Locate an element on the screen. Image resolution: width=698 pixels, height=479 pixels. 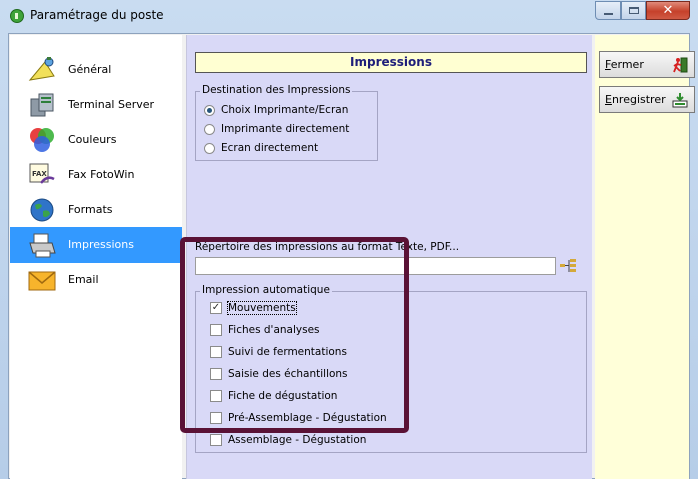
checkbox-assemblage-degustation: Assemblage - Dégustation is located at coordinates (288, 440).